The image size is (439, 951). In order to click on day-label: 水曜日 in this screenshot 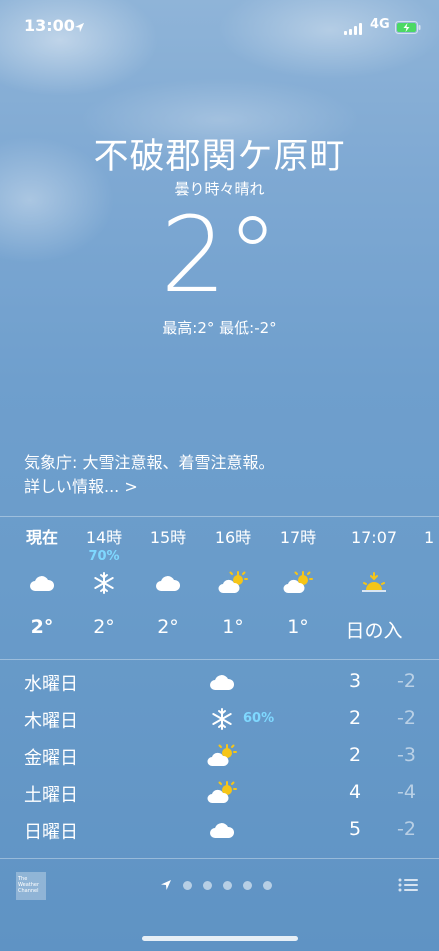, I will do `click(51, 684)`.